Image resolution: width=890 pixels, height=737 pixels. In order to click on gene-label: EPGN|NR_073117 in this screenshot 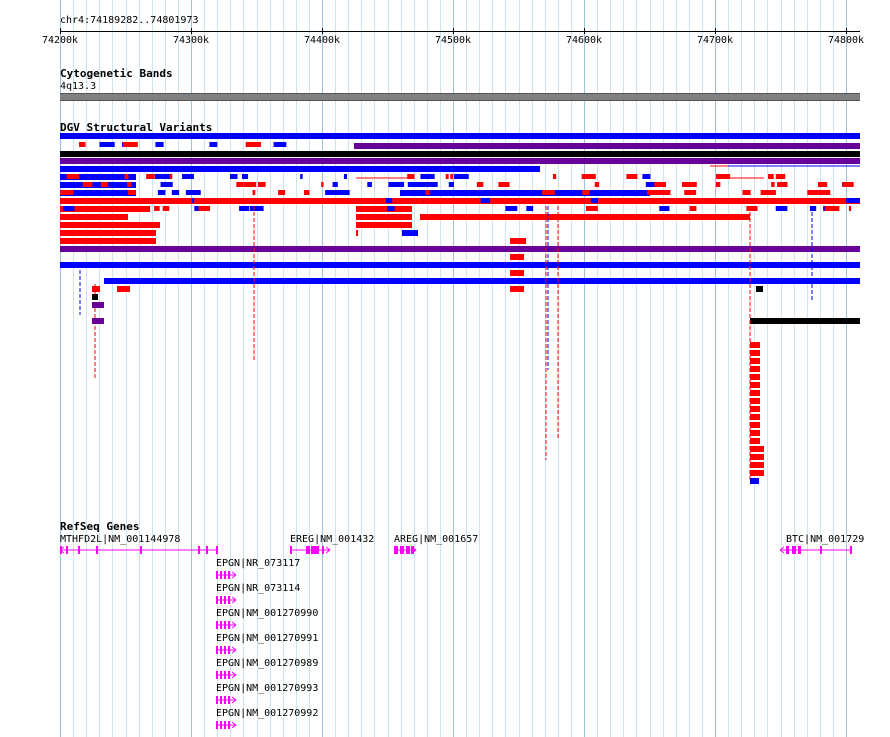, I will do `click(258, 563)`.